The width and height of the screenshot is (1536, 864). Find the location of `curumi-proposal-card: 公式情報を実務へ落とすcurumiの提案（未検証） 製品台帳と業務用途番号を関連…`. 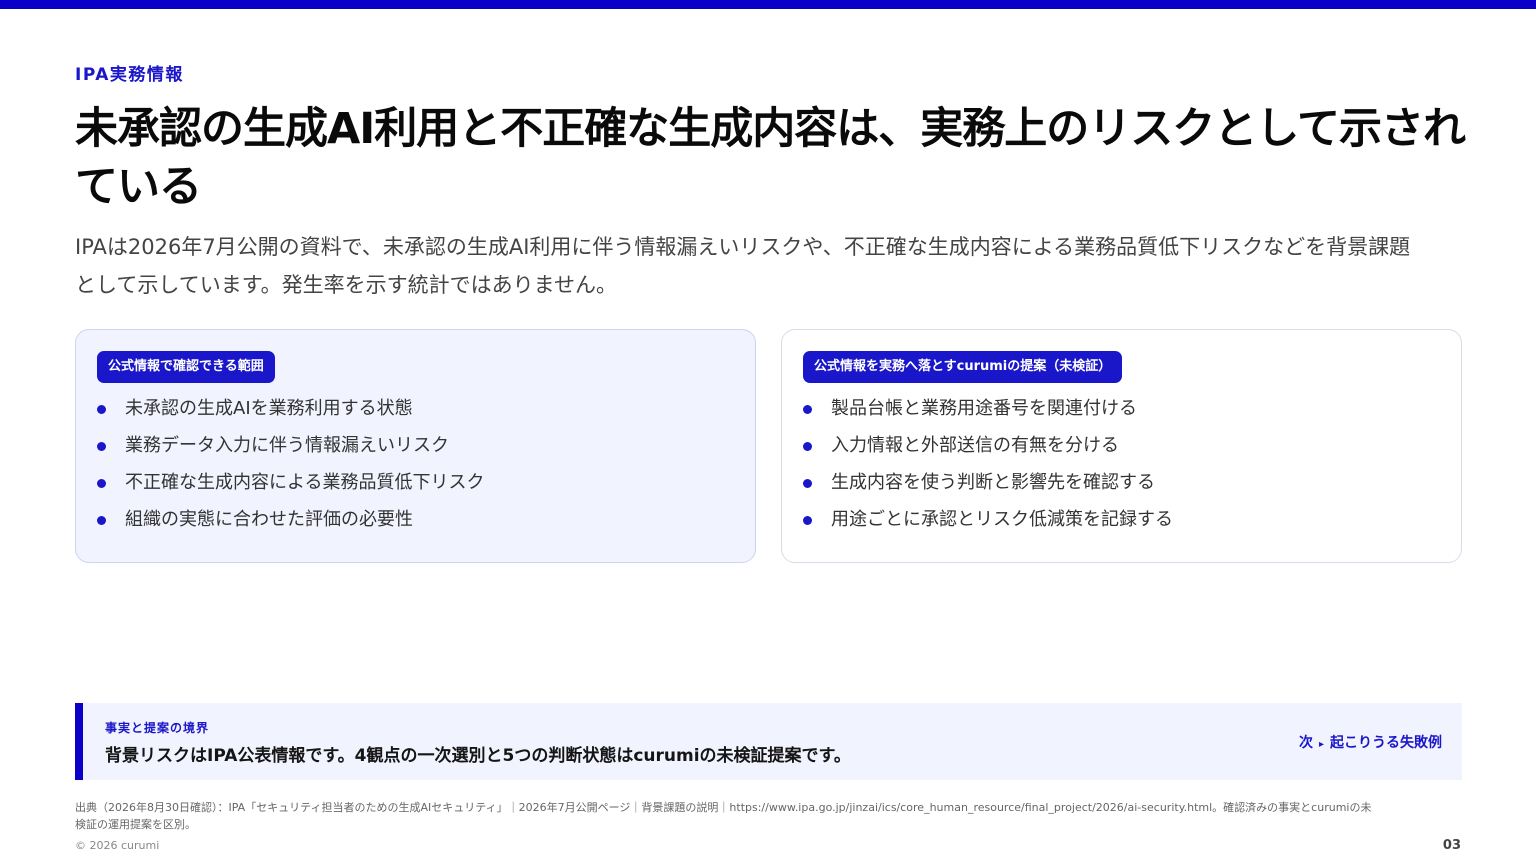

curumi-proposal-card: 公式情報を実務へ落とすcurumiの提案（未検証） 製品台帳と業務用途番号を関連… is located at coordinates (1121, 446).